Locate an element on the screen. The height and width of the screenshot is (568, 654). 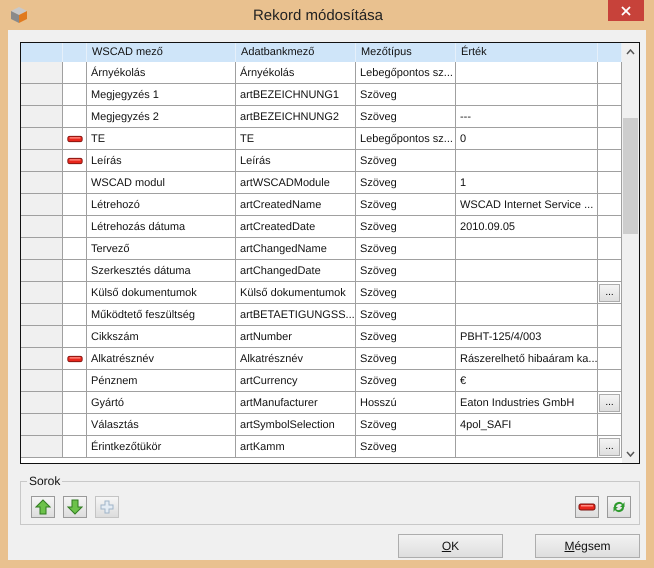
table-cell: Választás is located at coordinates (161, 425).